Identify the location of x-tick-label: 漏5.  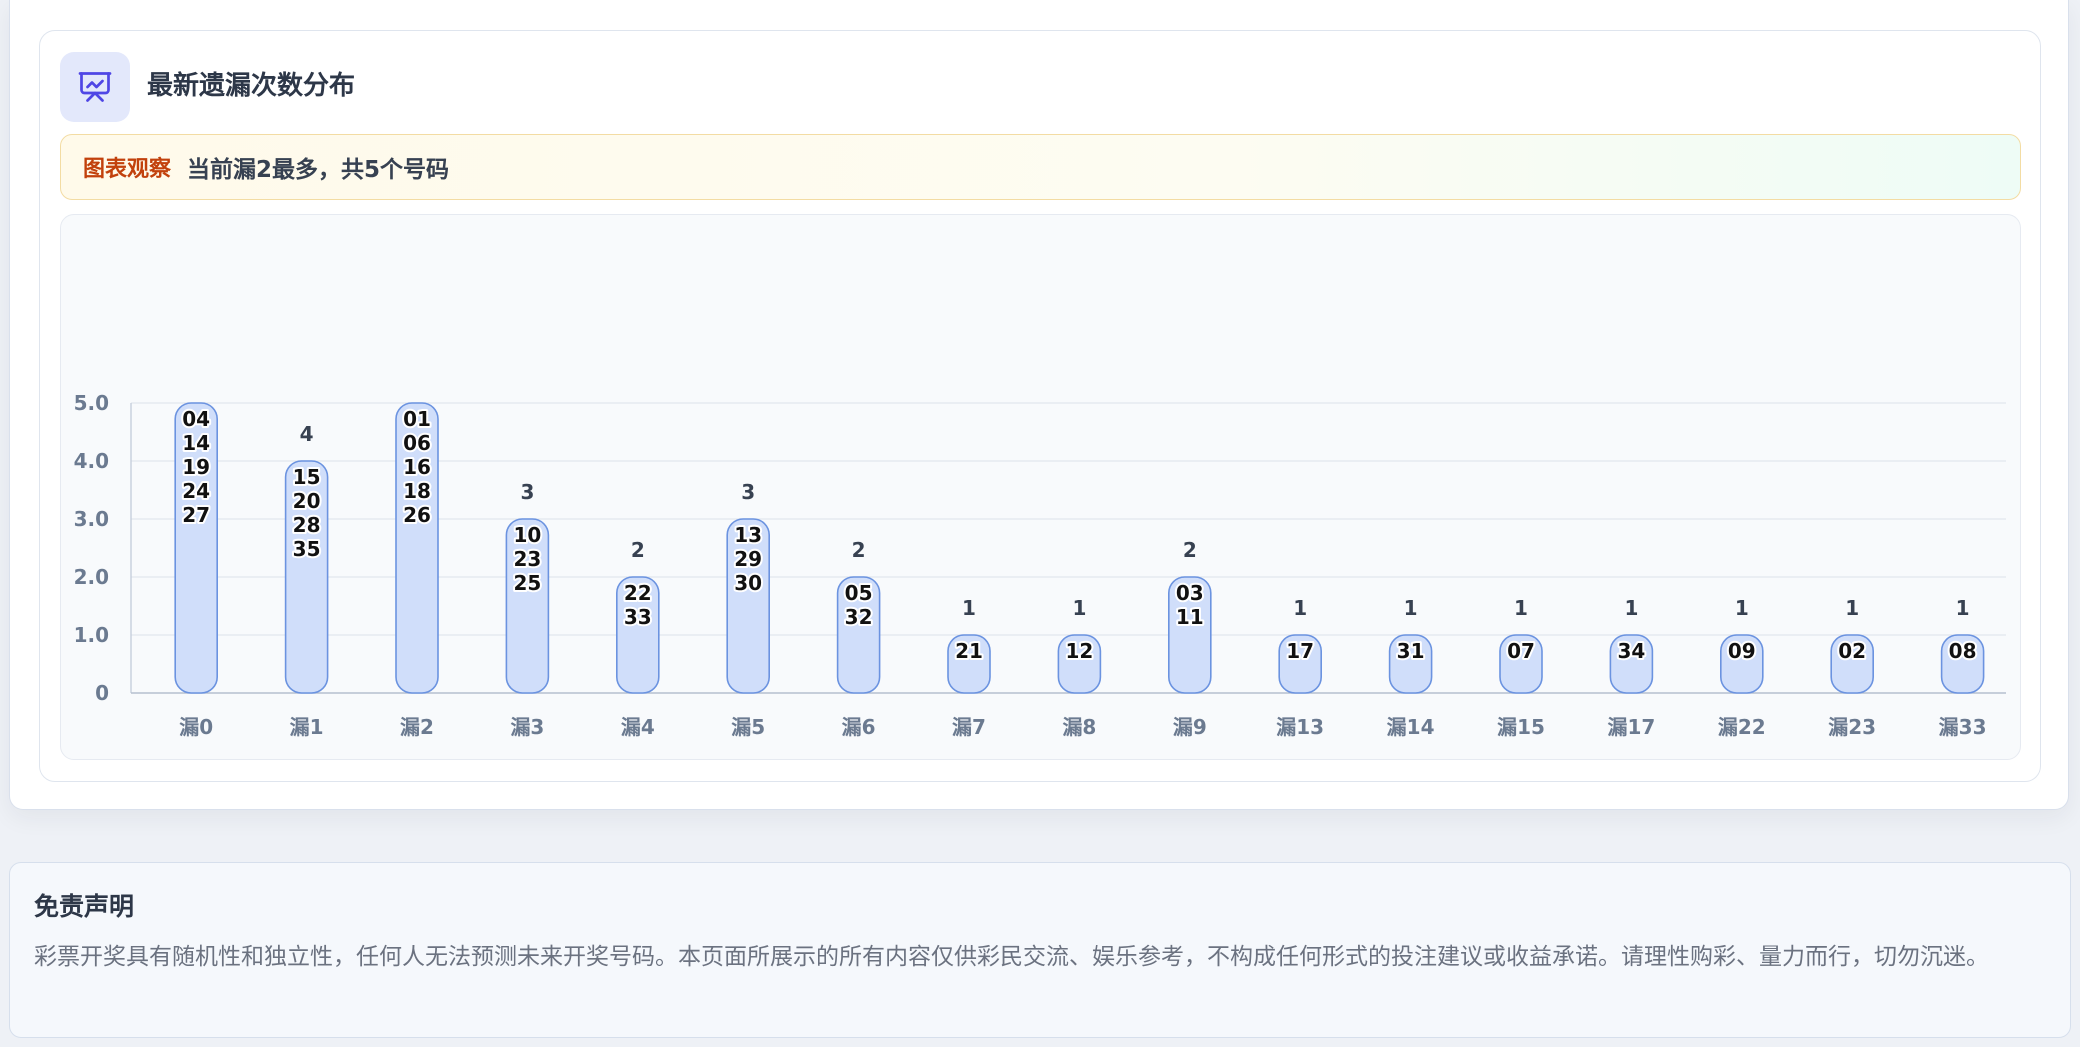
(748, 727).